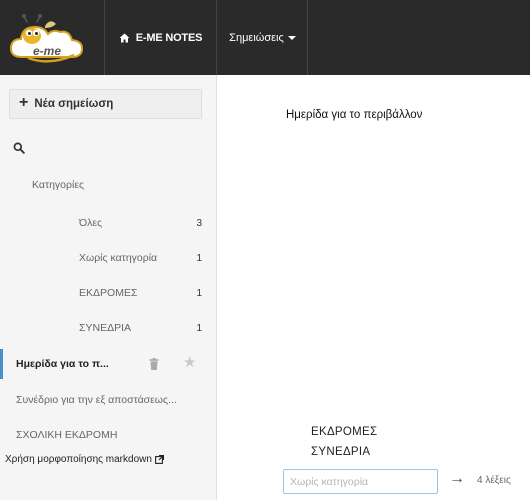  I want to click on category-label: Χωρίς κατηγορία, so click(118, 258).